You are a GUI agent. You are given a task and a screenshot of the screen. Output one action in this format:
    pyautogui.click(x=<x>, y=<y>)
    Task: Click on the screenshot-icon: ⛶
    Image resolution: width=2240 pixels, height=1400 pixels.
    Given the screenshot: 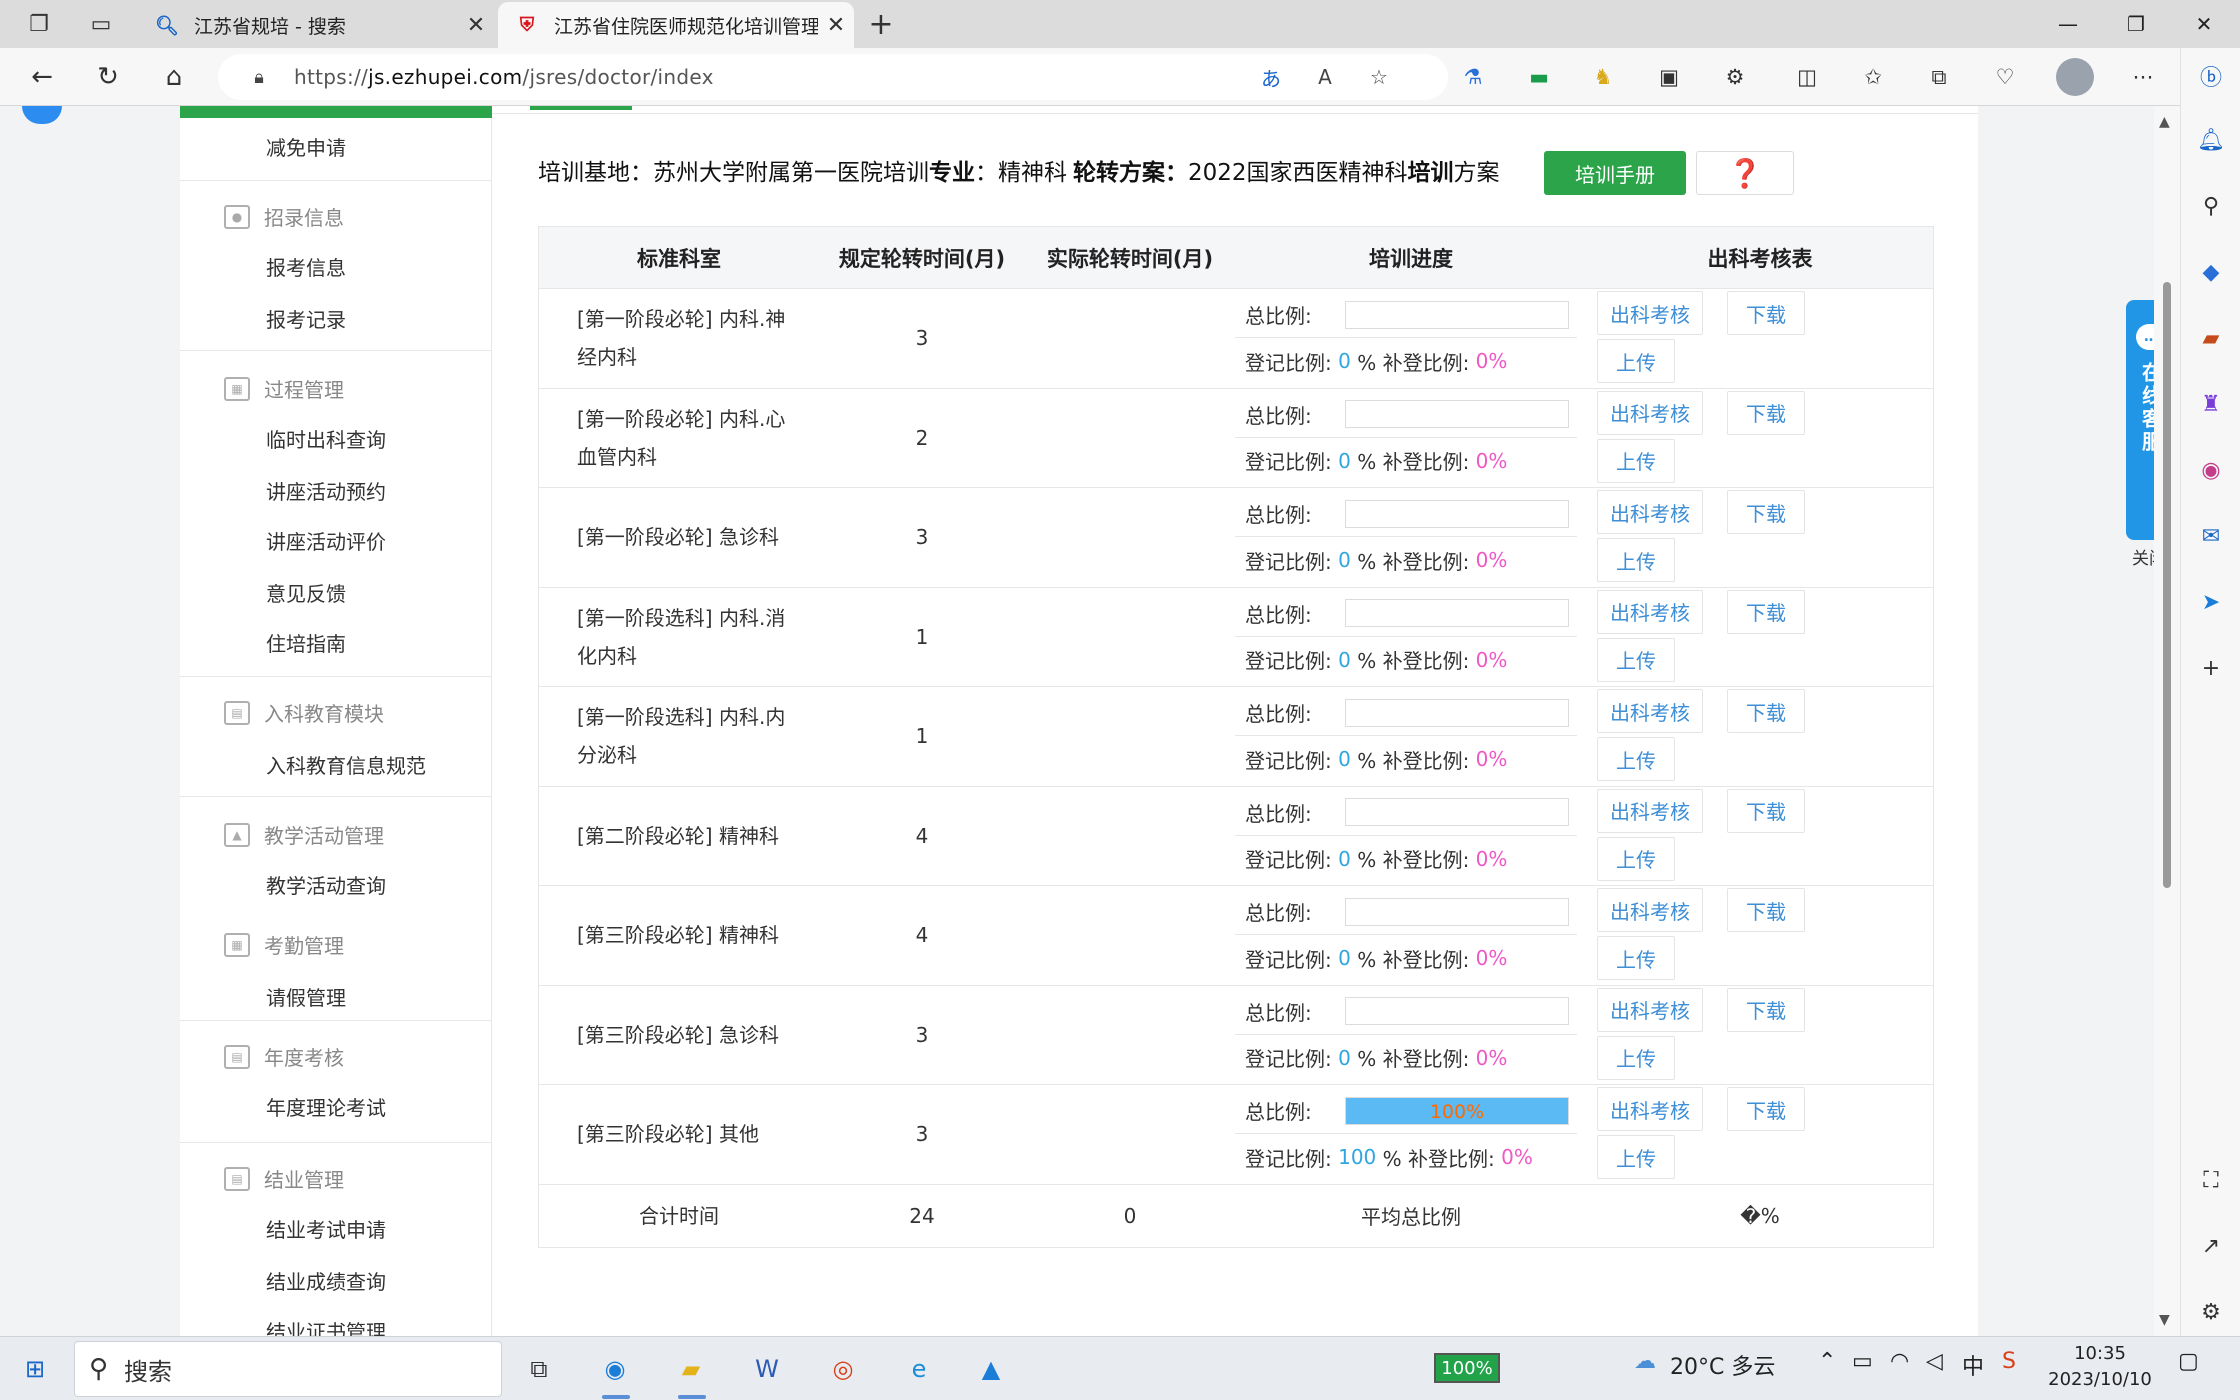 What is the action you would take?
    pyautogui.click(x=2211, y=1180)
    